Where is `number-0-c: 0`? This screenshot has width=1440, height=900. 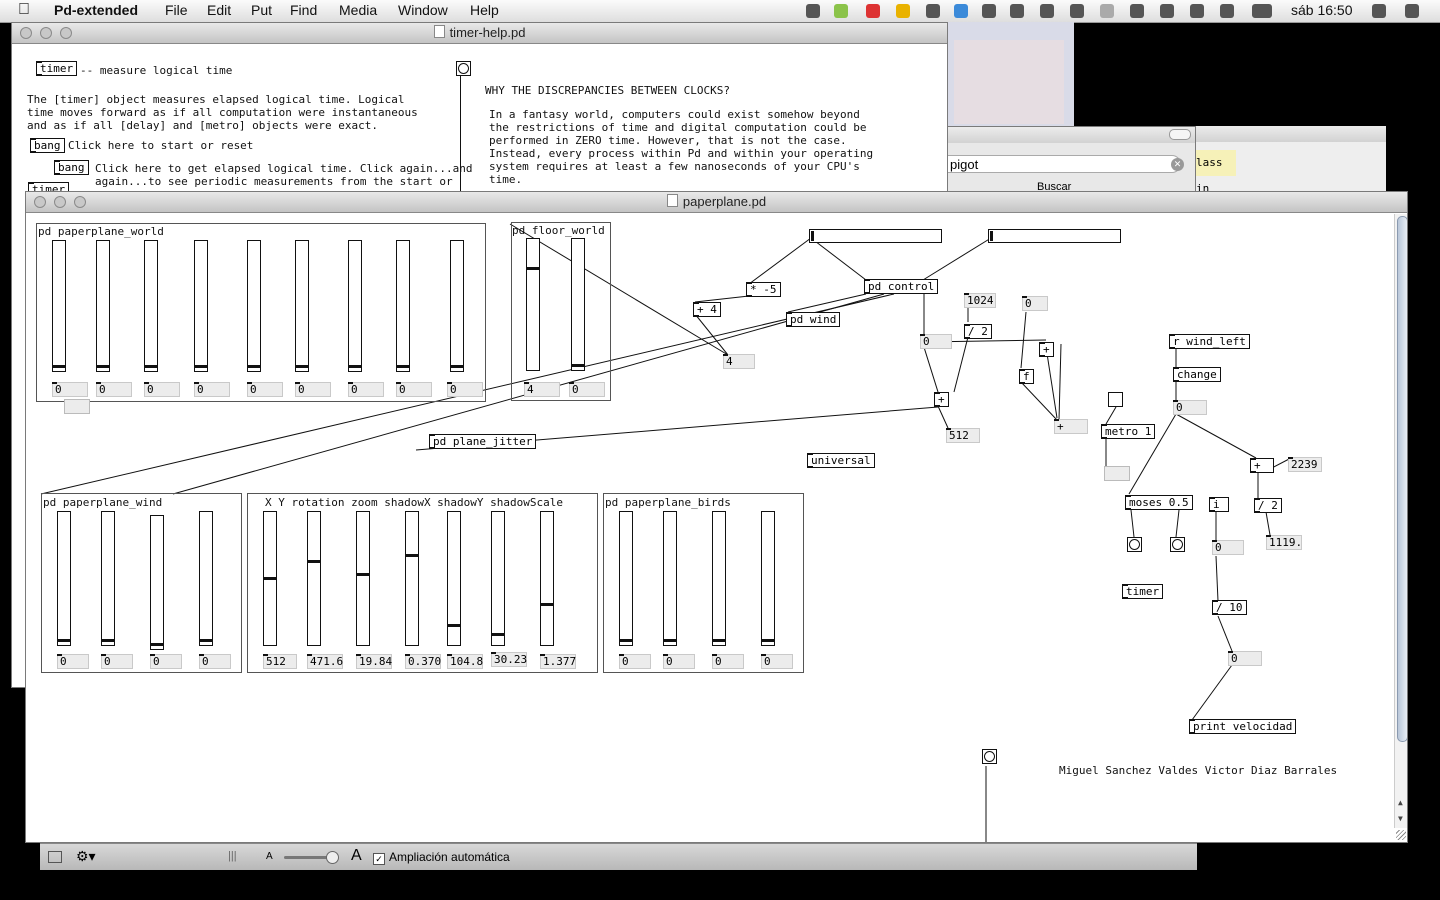
number-0-c: 0 is located at coordinates (1190, 407).